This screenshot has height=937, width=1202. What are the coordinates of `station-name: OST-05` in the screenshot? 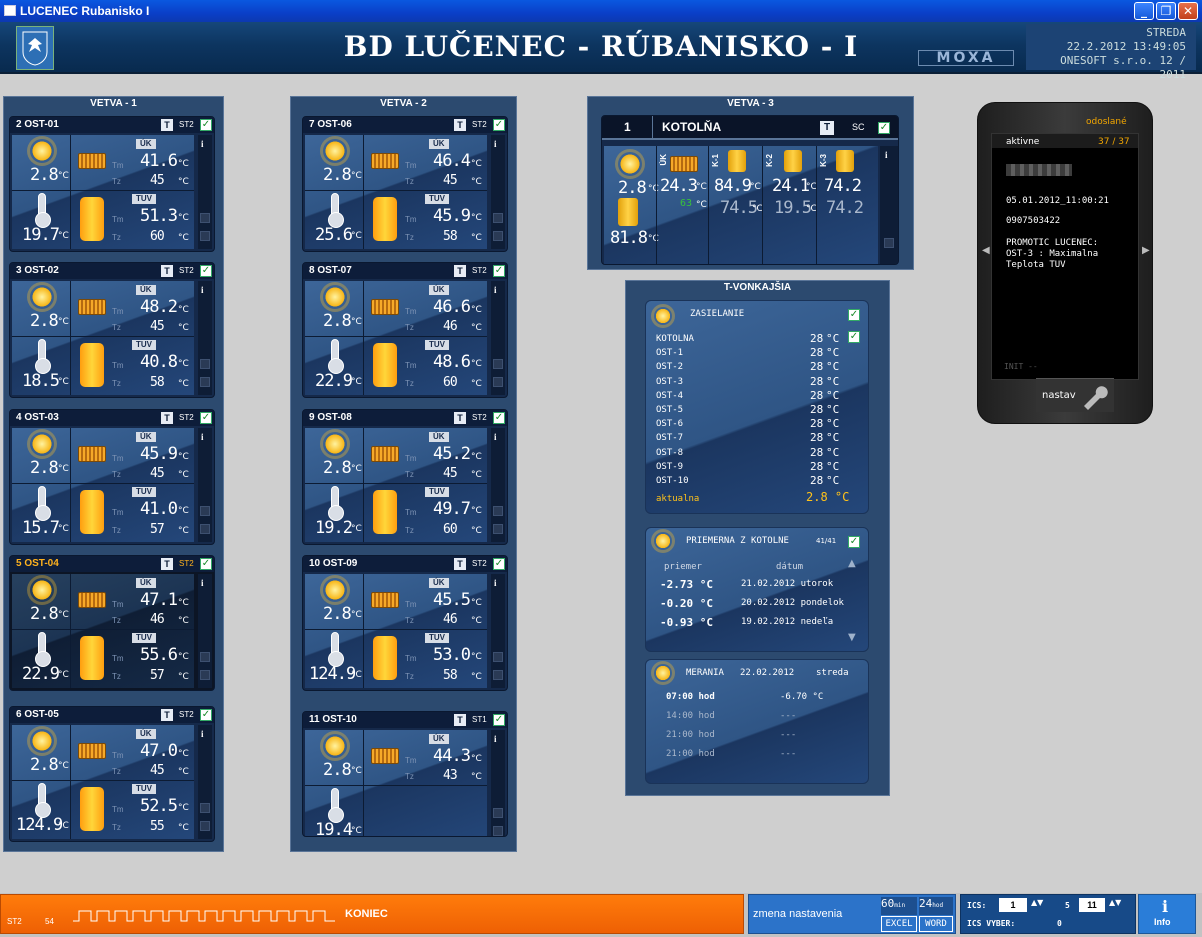 It's located at (41, 714).